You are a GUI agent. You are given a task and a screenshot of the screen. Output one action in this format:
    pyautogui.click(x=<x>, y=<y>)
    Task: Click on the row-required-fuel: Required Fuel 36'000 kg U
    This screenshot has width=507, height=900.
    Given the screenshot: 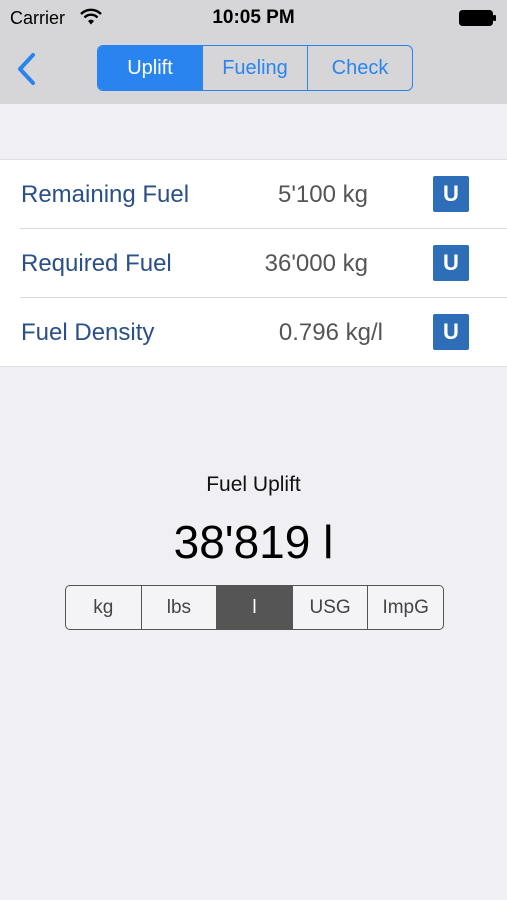 What is the action you would take?
    pyautogui.click(x=253, y=263)
    